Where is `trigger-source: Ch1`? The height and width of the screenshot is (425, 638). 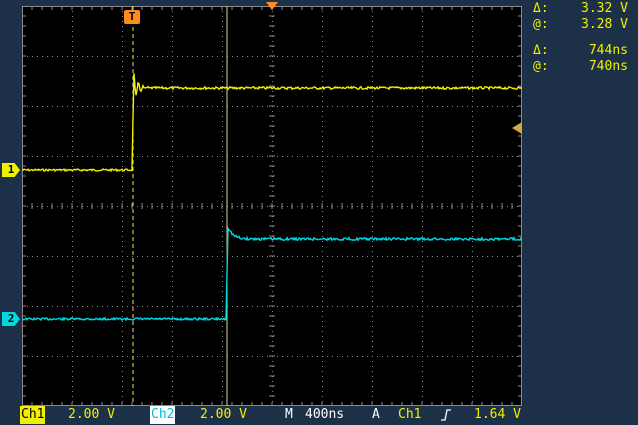
trigger-source: Ch1 is located at coordinates (409, 415).